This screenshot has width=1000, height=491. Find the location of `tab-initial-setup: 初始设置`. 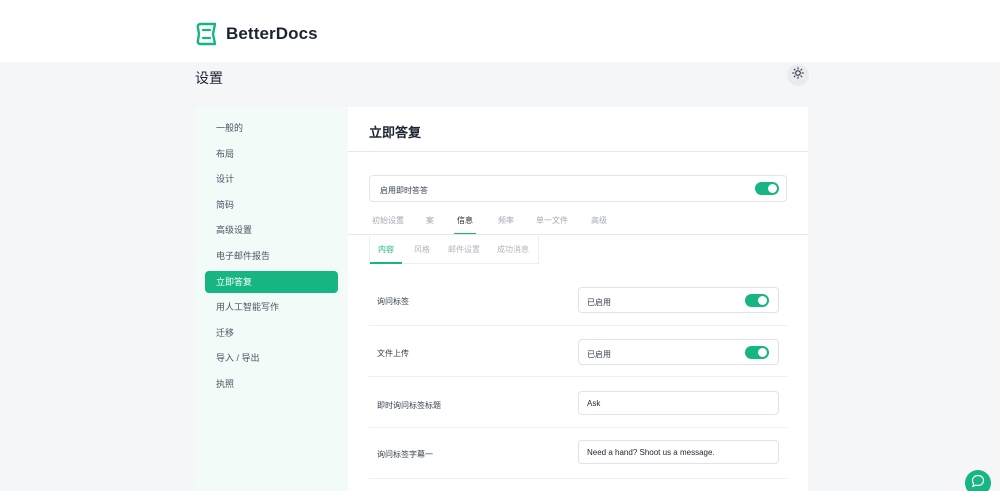

tab-initial-setup: 初始设置 is located at coordinates (388, 225).